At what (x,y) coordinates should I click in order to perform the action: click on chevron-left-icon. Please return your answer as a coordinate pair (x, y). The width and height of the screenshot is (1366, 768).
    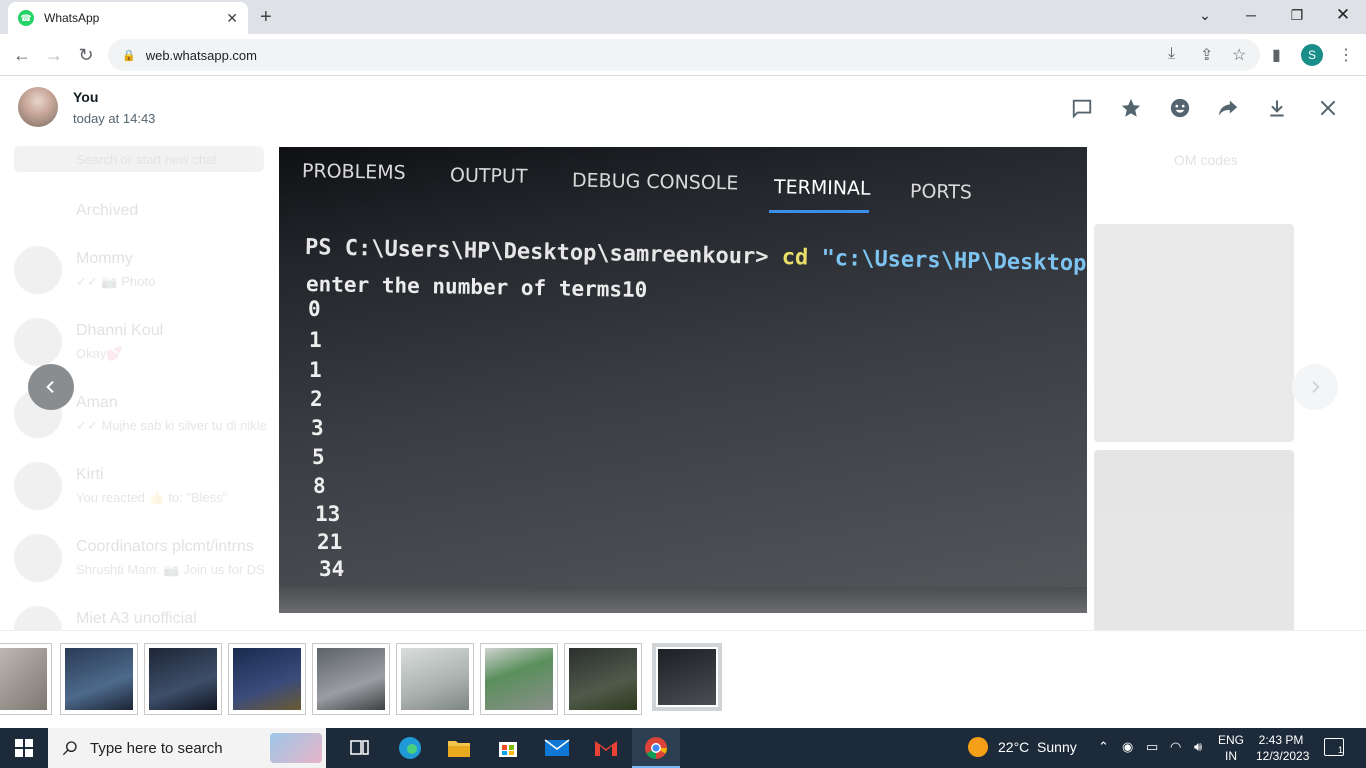
    Looking at the image, I should click on (50, 387).